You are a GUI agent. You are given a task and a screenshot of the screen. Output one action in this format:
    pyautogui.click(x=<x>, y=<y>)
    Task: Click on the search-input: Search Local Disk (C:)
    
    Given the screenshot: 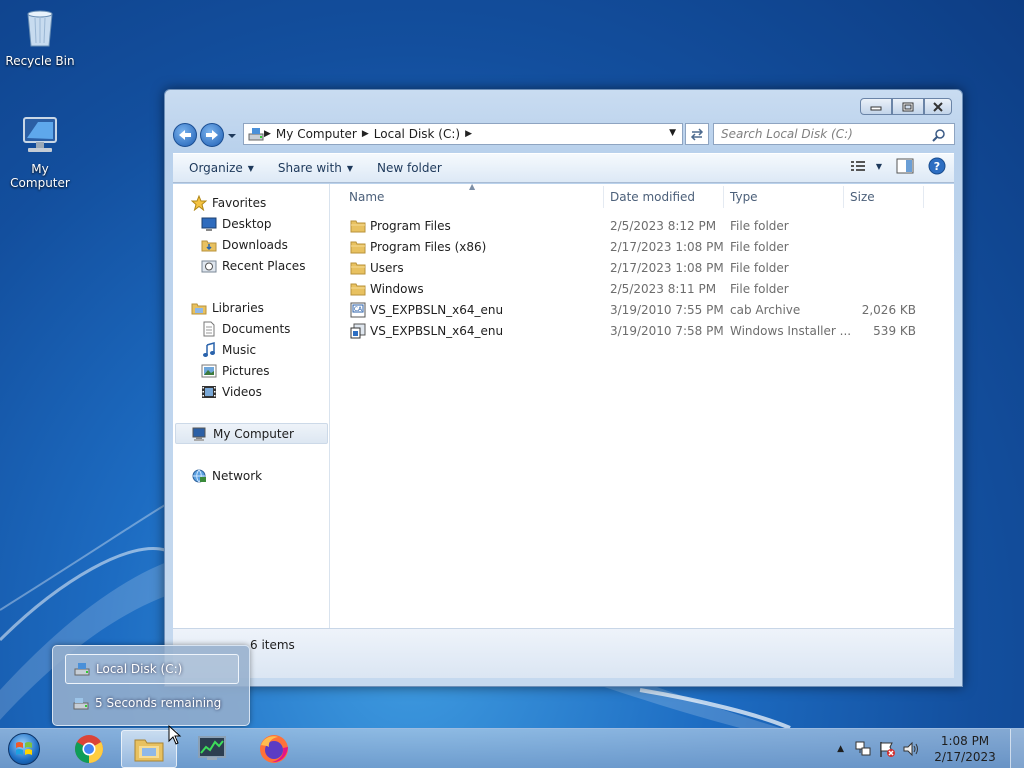 What is the action you would take?
    pyautogui.click(x=834, y=134)
    